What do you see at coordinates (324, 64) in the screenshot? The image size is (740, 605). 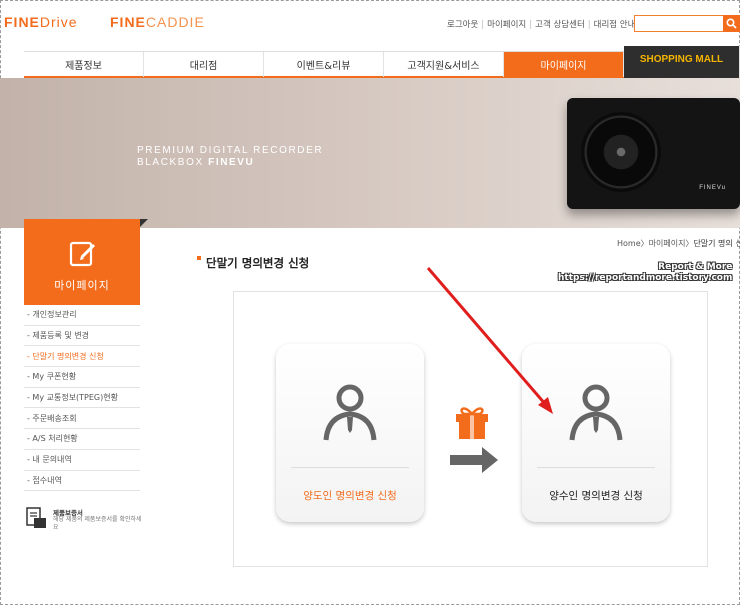 I see `nav-event-review: 이벤트&리뷰` at bounding box center [324, 64].